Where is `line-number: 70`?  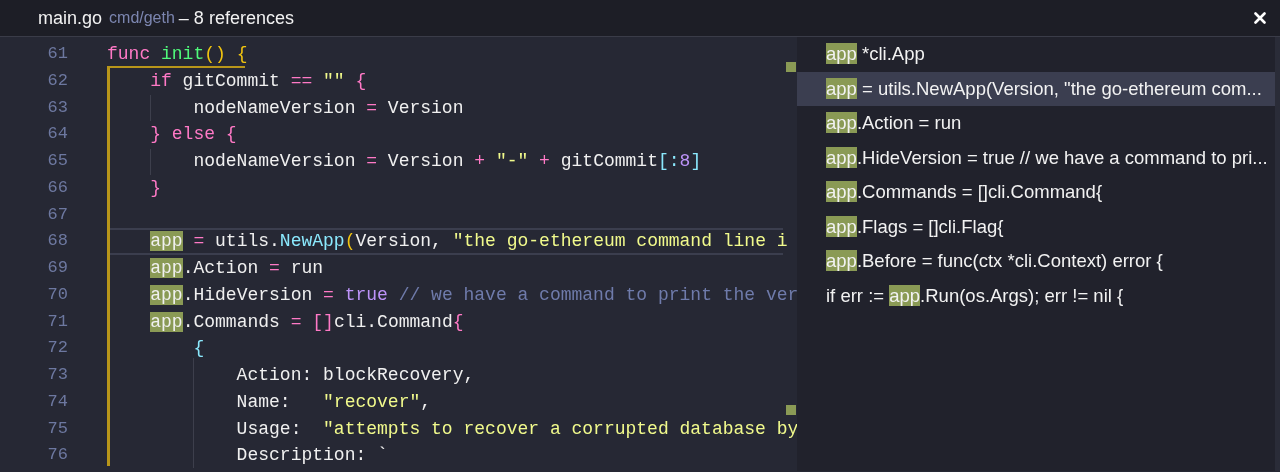
line-number: 70 is located at coordinates (57, 294).